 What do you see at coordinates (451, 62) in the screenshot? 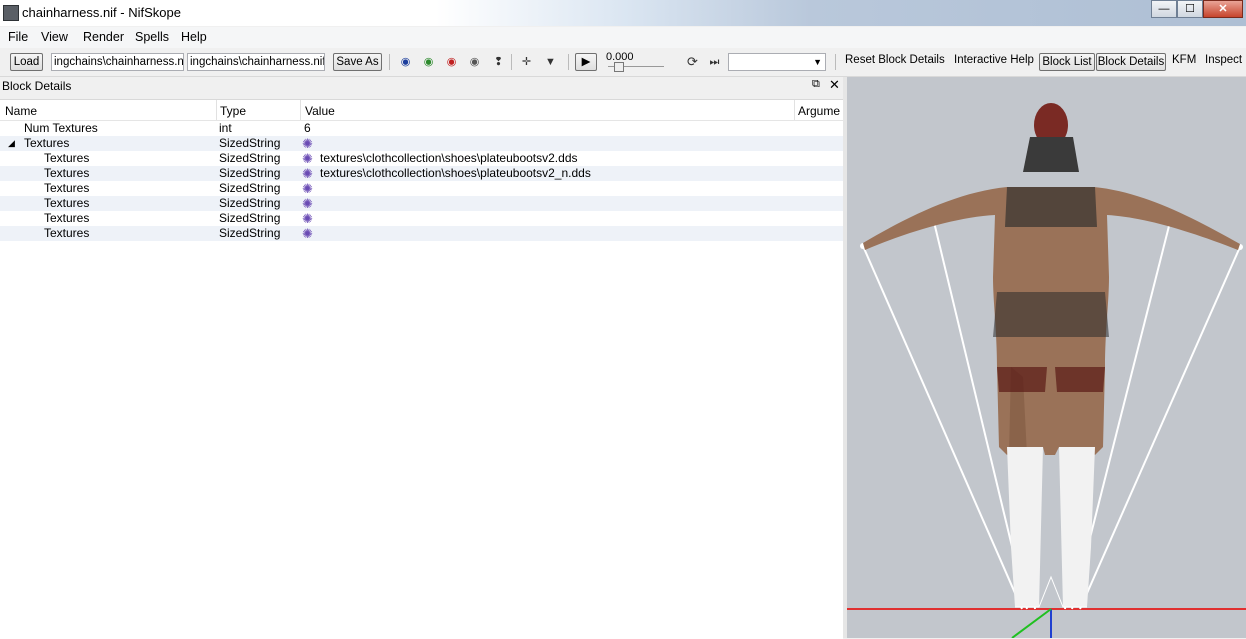
I see `eye-red-icon: ◉` at bounding box center [451, 62].